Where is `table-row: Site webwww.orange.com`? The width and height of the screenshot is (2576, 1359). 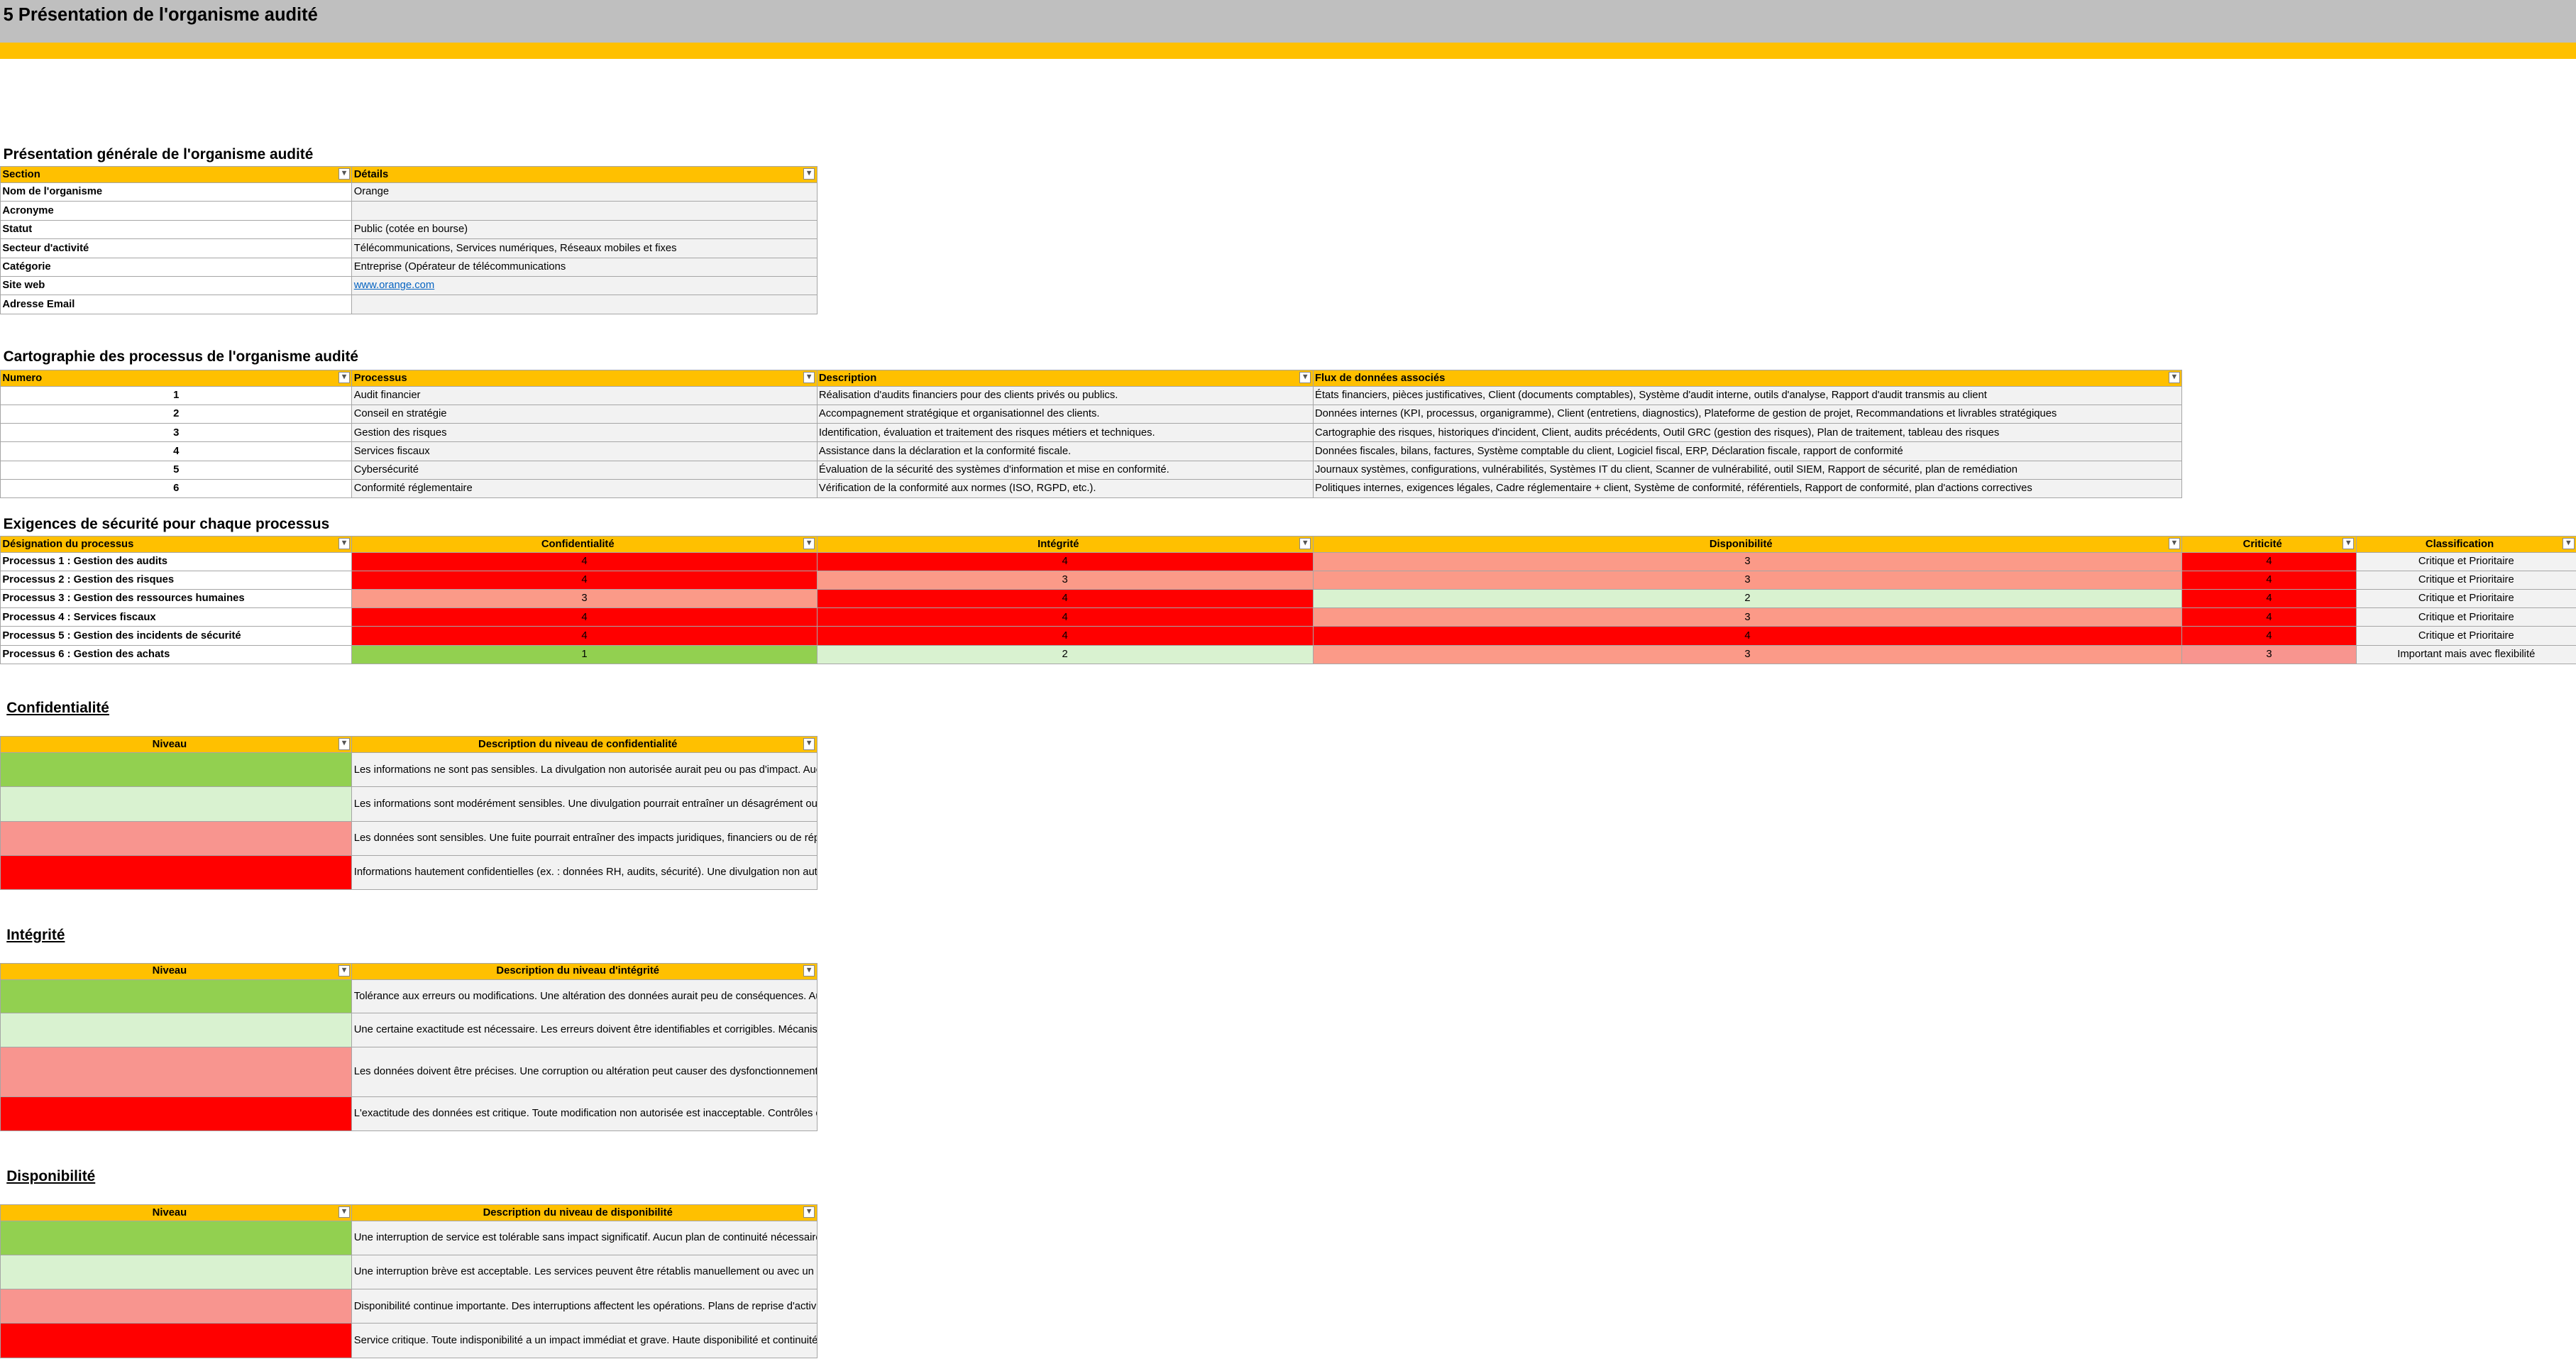 table-row: Site webwww.orange.com is located at coordinates (409, 285).